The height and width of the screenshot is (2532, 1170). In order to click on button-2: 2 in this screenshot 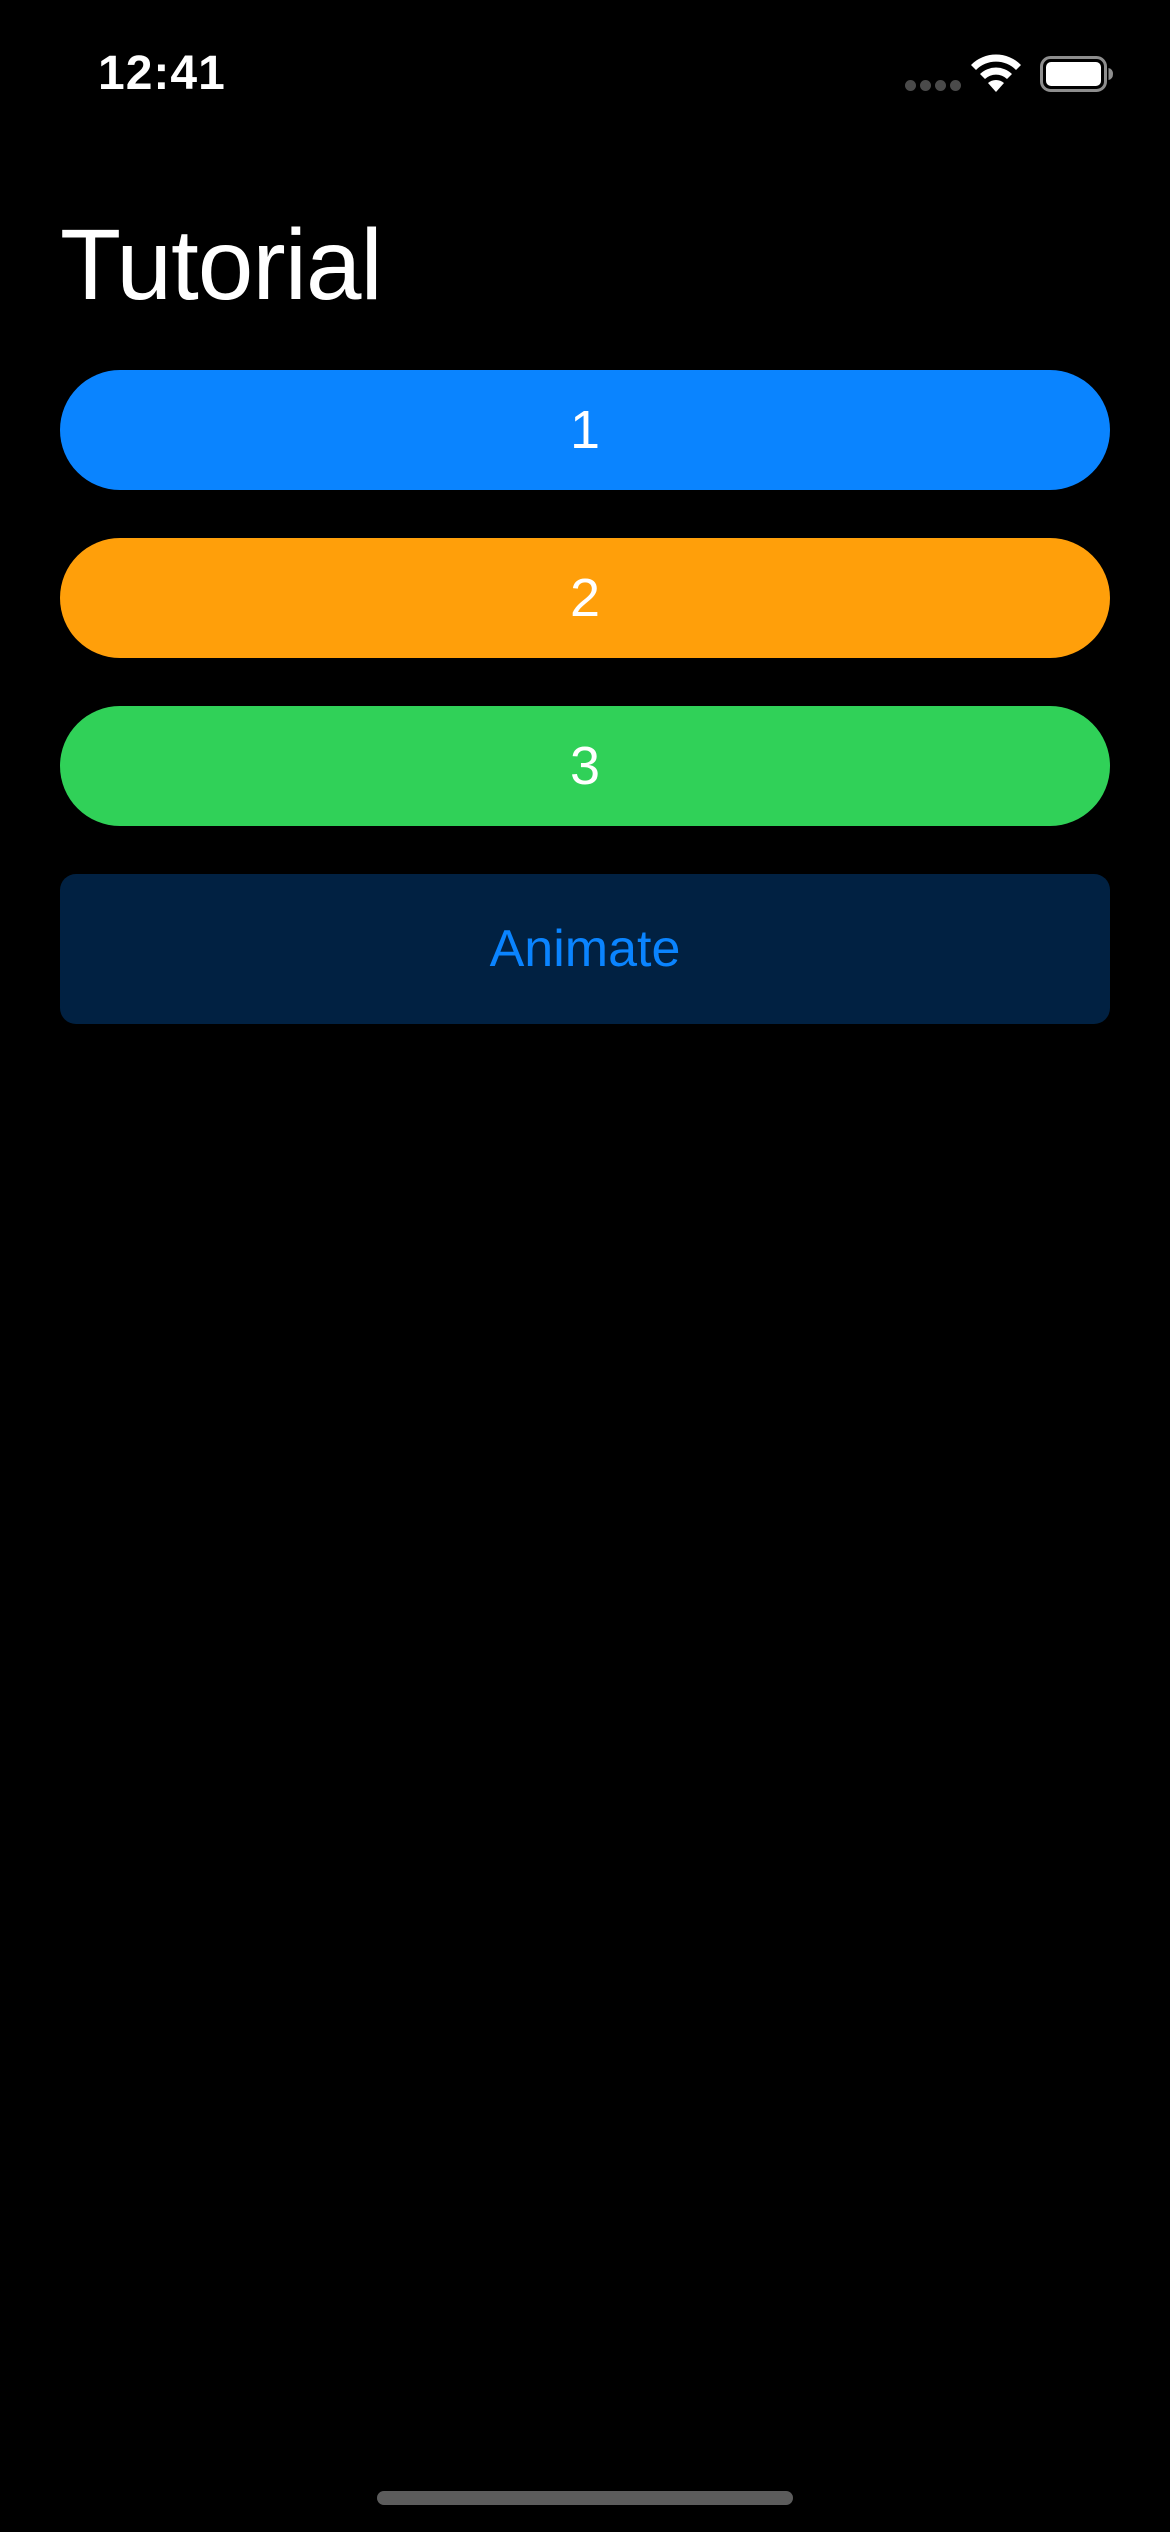, I will do `click(585, 598)`.